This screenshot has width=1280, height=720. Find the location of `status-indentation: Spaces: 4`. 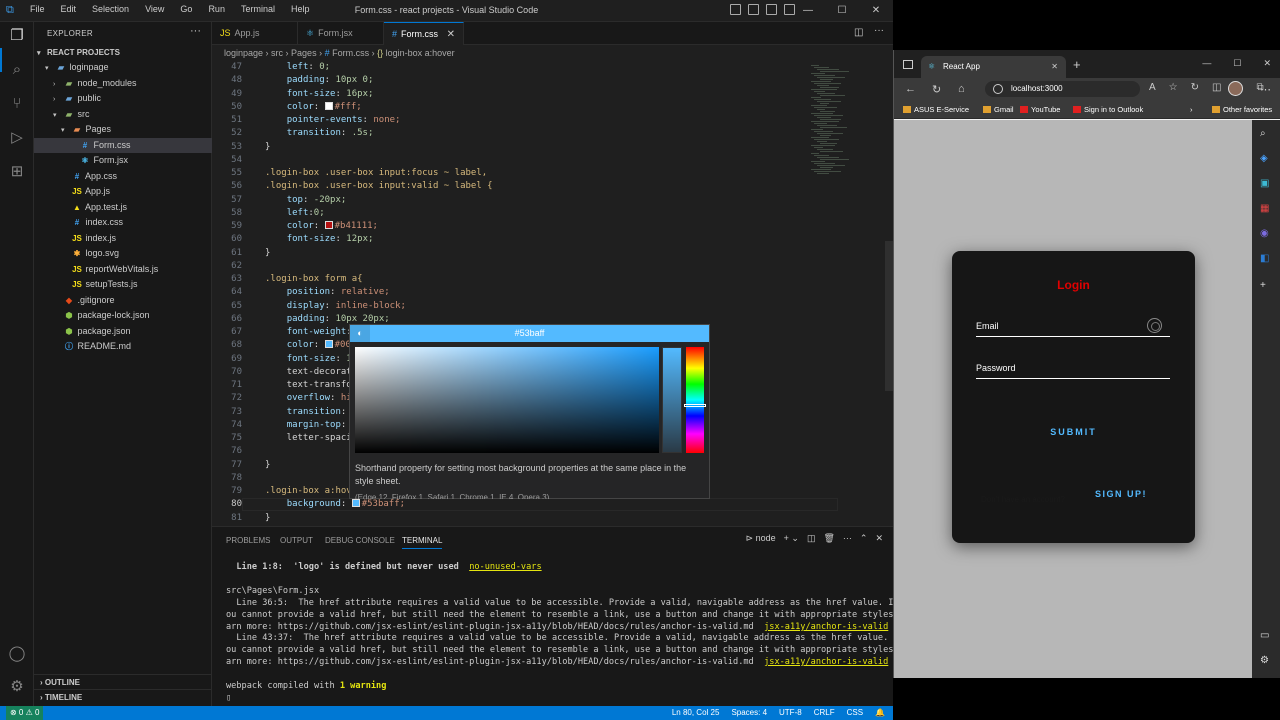

status-indentation: Spaces: 4 is located at coordinates (749, 713).